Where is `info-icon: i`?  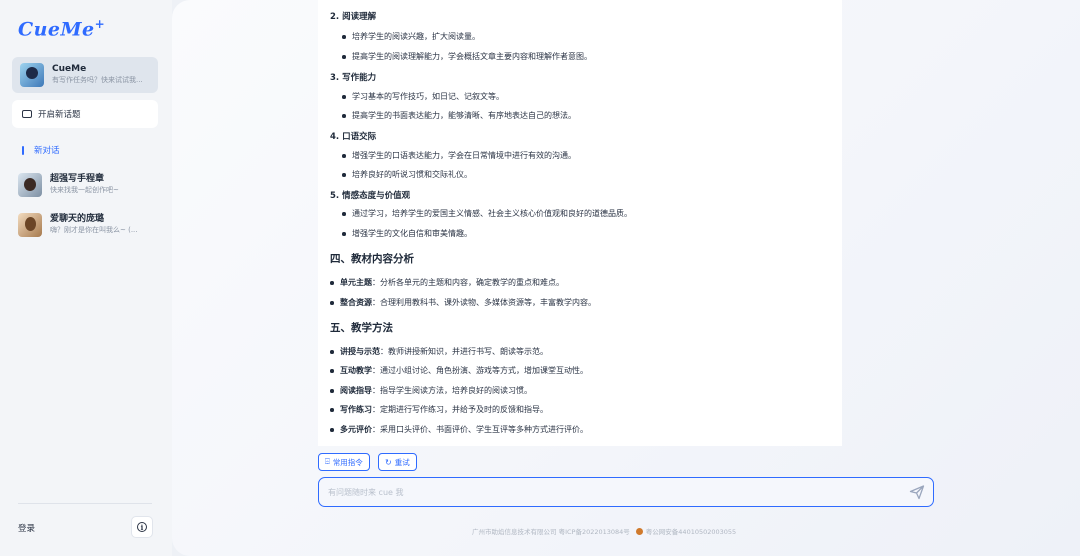
info-icon: i is located at coordinates (142, 527).